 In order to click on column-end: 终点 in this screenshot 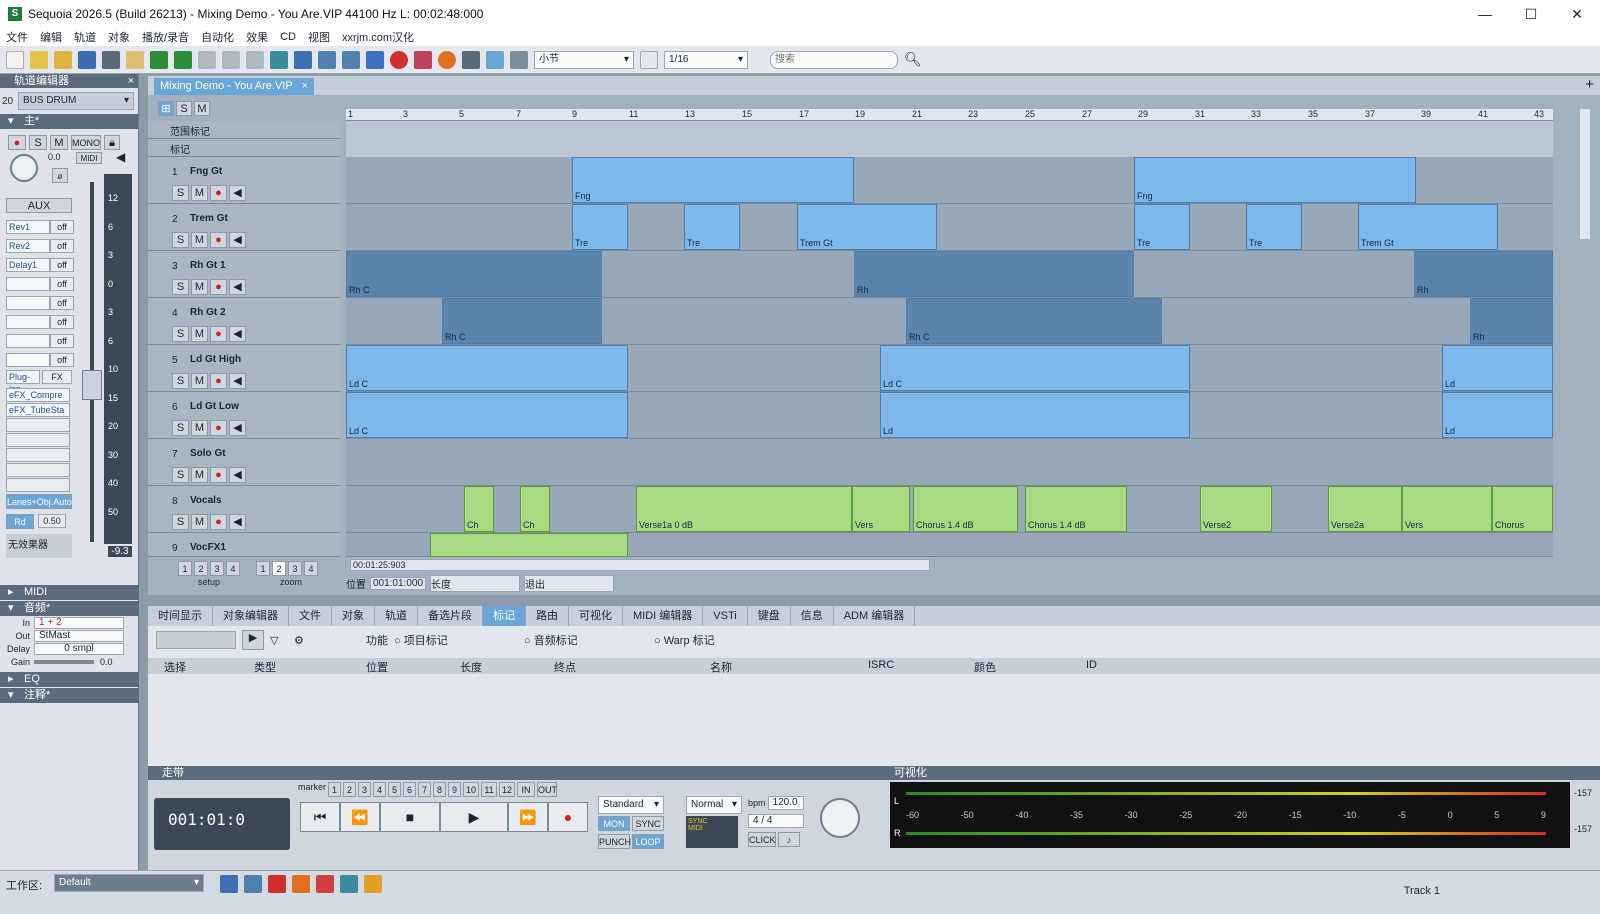, I will do `click(565, 667)`.